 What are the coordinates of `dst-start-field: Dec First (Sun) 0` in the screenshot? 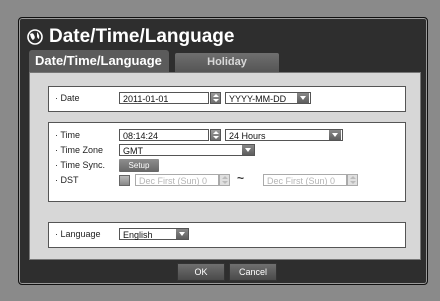 It's located at (177, 180).